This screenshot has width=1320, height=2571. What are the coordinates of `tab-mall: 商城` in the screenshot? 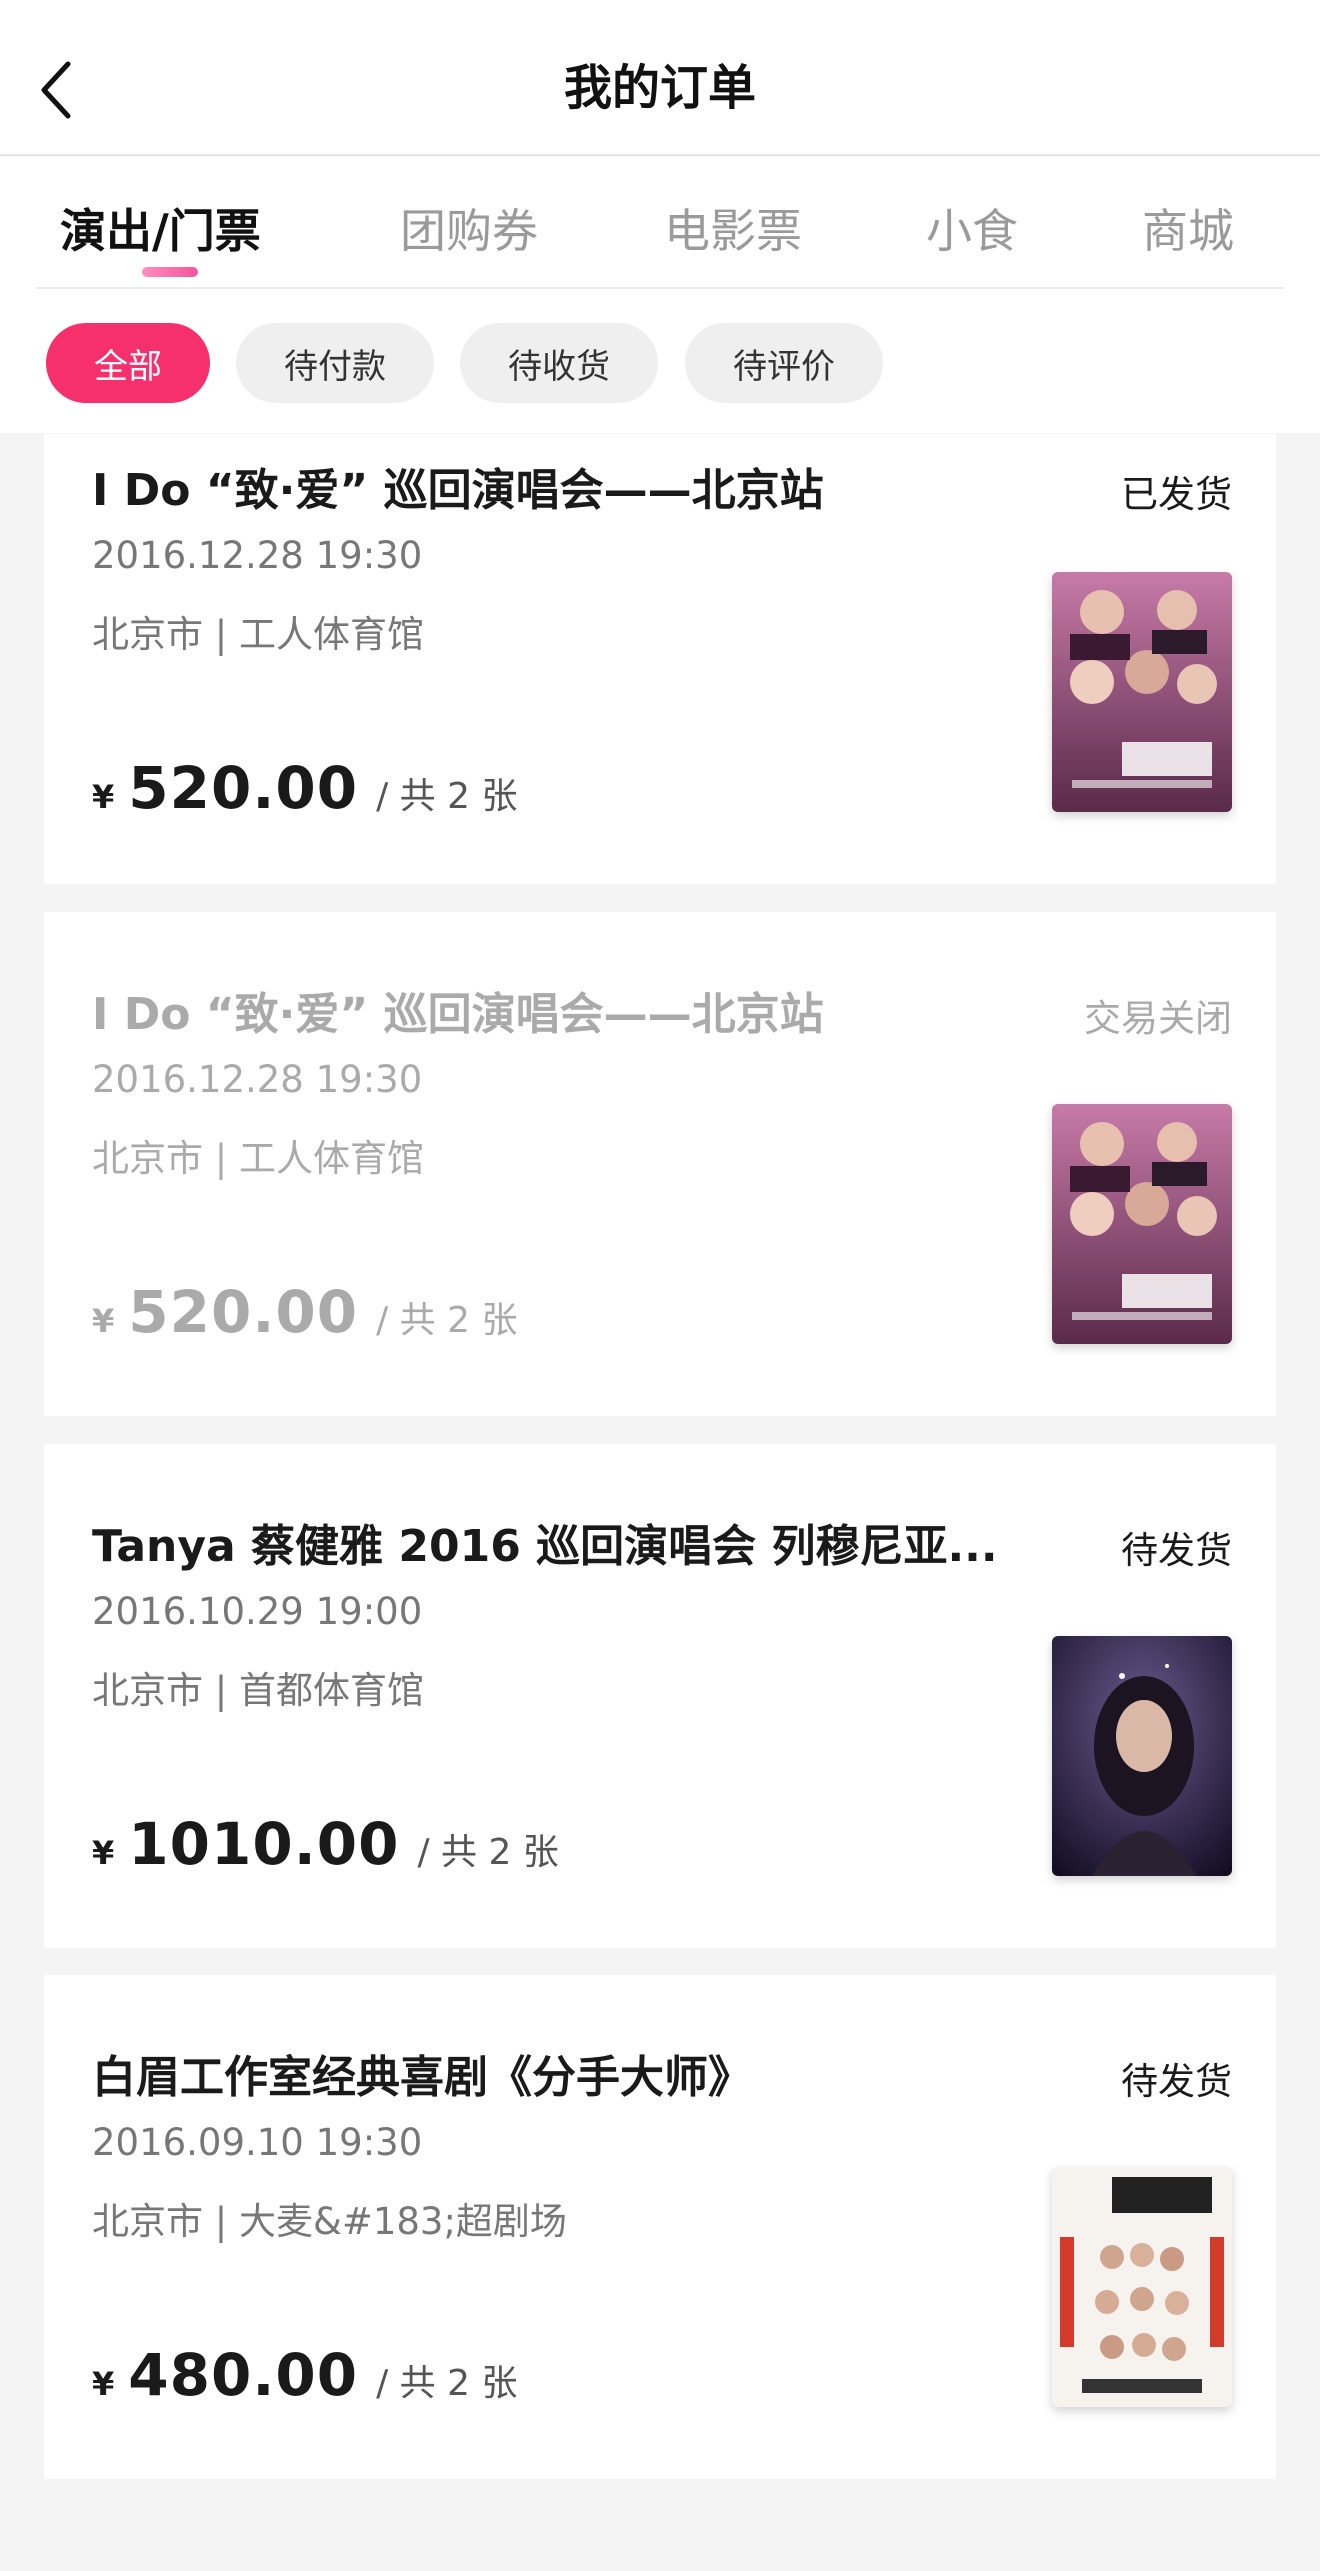 It's located at (1188, 228).